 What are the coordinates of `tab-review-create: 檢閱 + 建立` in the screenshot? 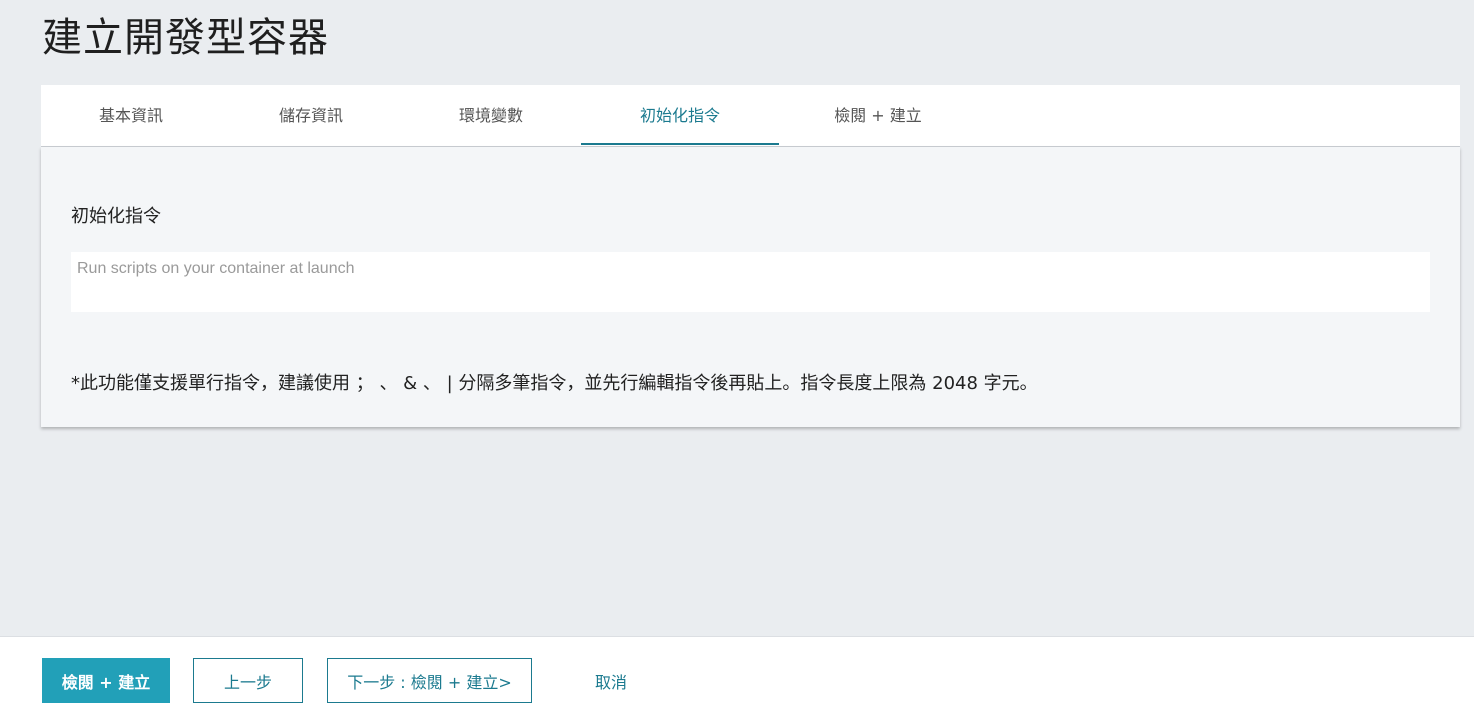 It's located at (878, 115).